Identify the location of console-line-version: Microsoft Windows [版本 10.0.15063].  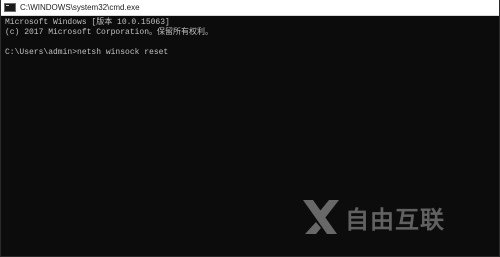
(87, 22).